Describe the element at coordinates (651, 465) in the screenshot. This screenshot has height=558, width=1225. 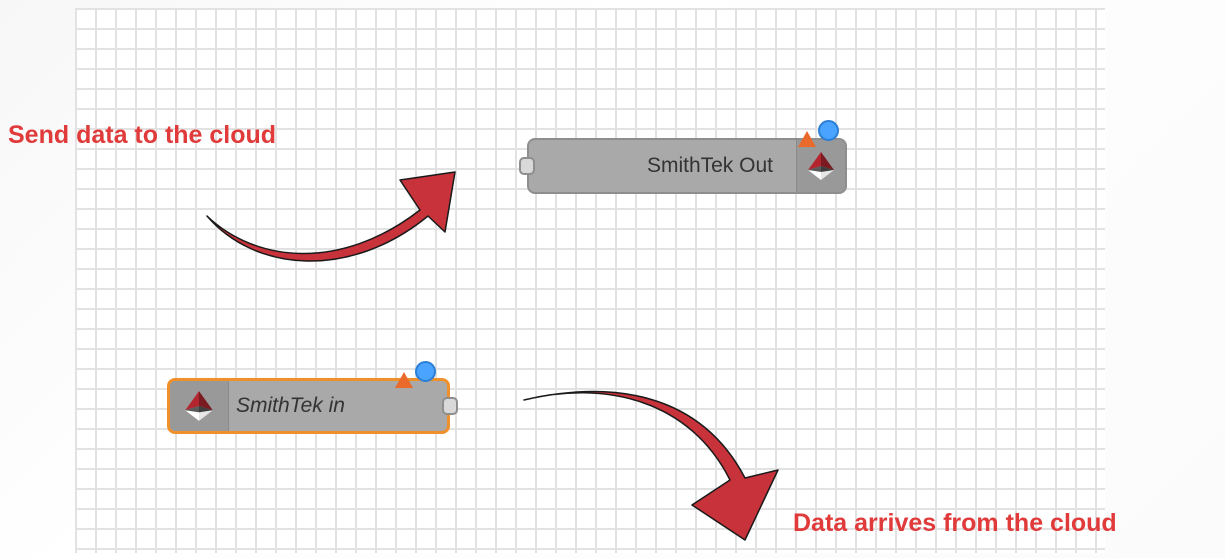
I see `arrive-arrow-icon` at that location.